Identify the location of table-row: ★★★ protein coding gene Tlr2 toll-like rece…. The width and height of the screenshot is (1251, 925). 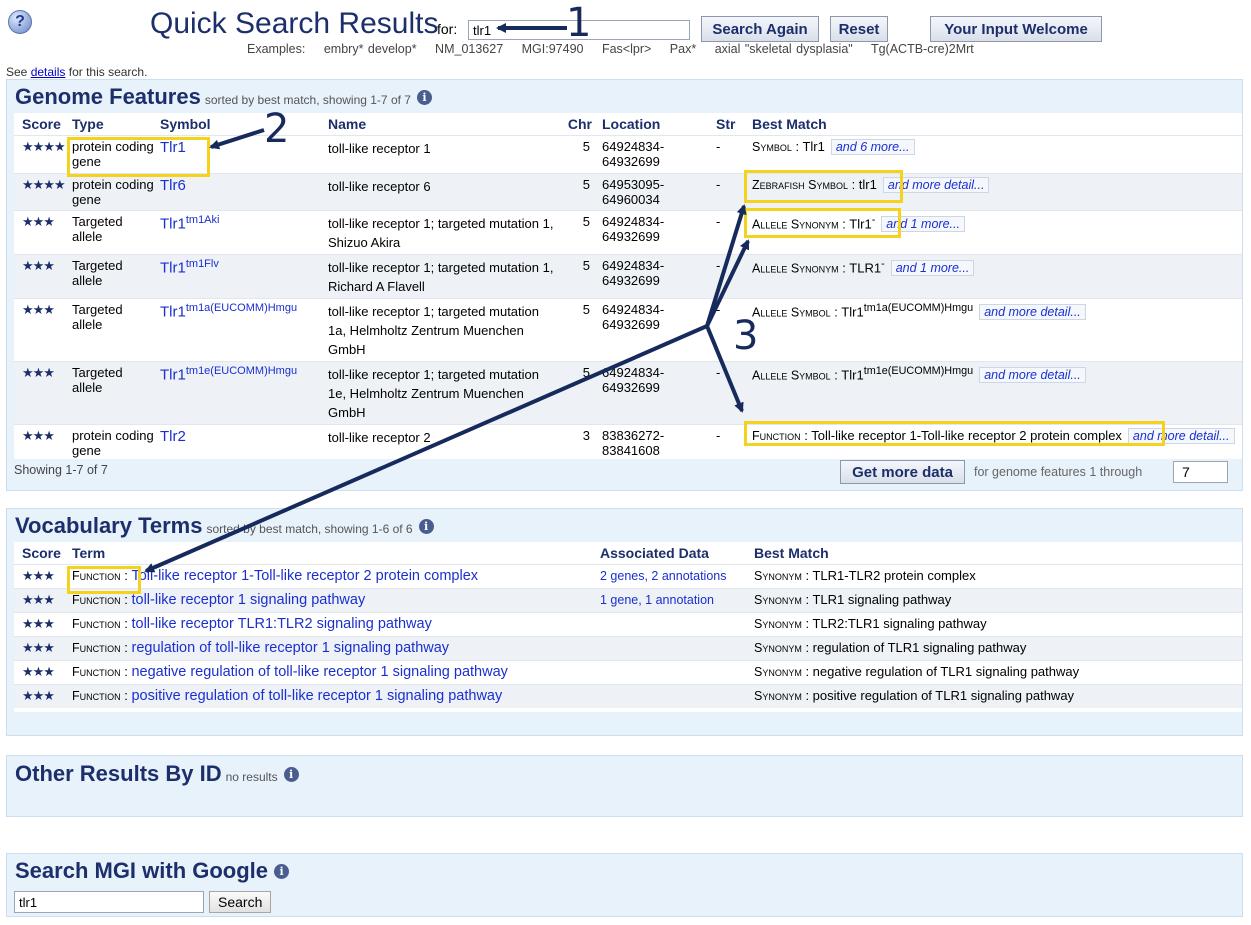
(628, 442).